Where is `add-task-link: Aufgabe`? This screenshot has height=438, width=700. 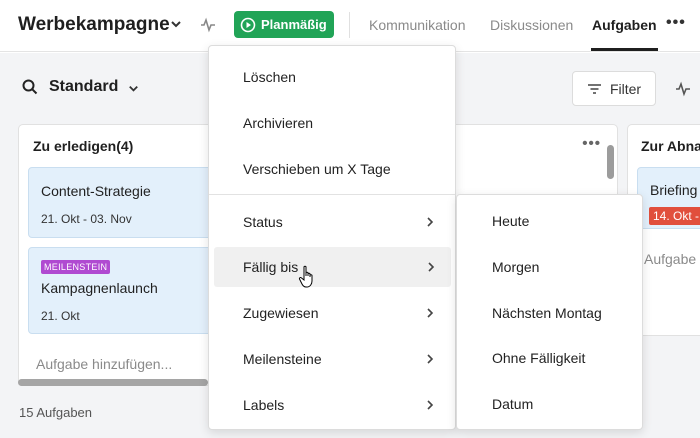 add-task-link: Aufgabe is located at coordinates (670, 259).